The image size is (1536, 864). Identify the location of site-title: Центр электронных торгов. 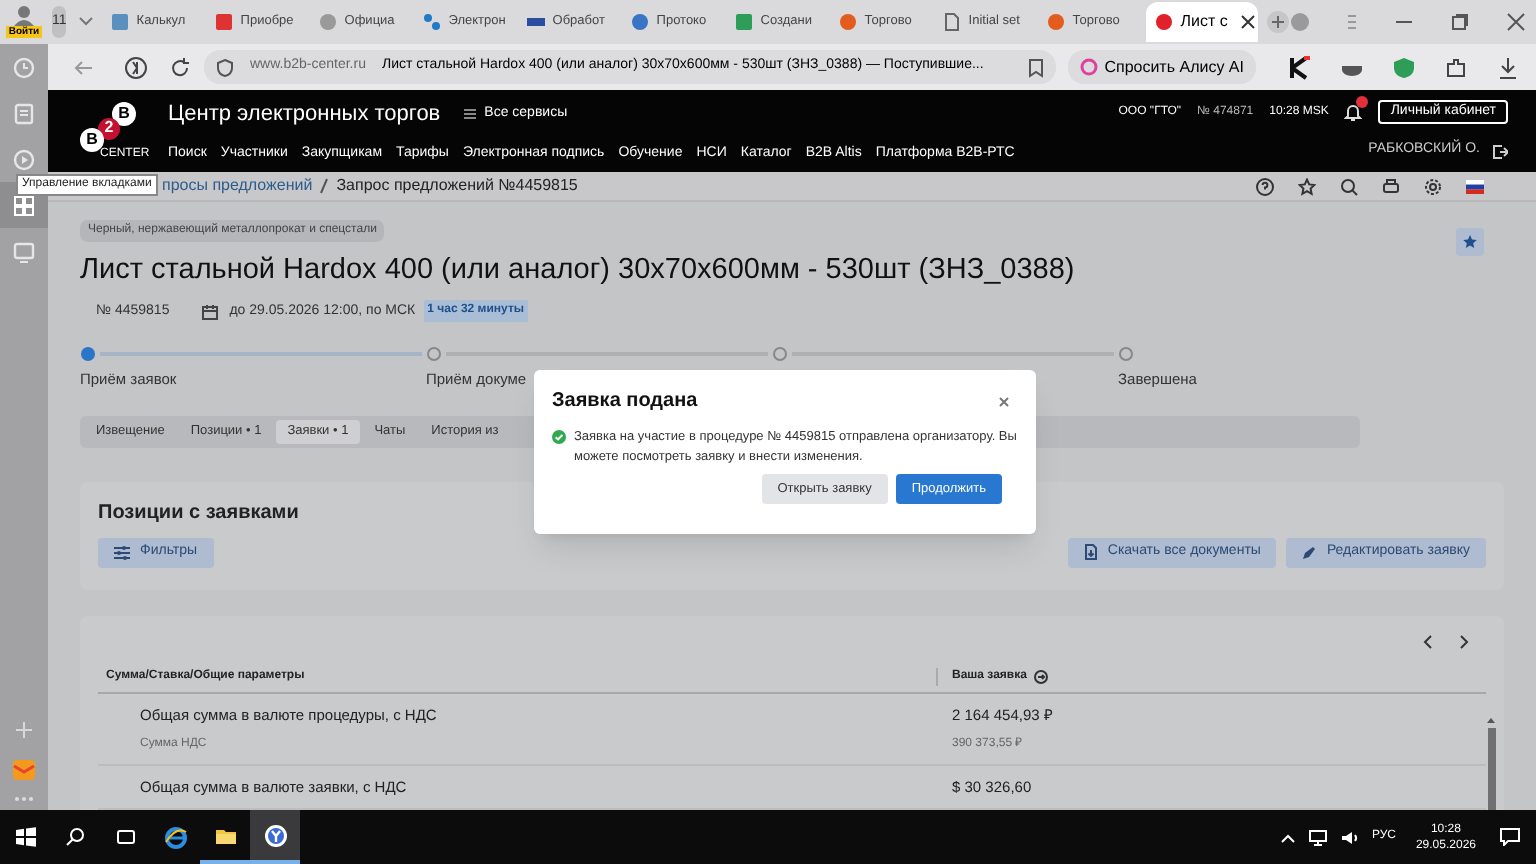
(304, 114).